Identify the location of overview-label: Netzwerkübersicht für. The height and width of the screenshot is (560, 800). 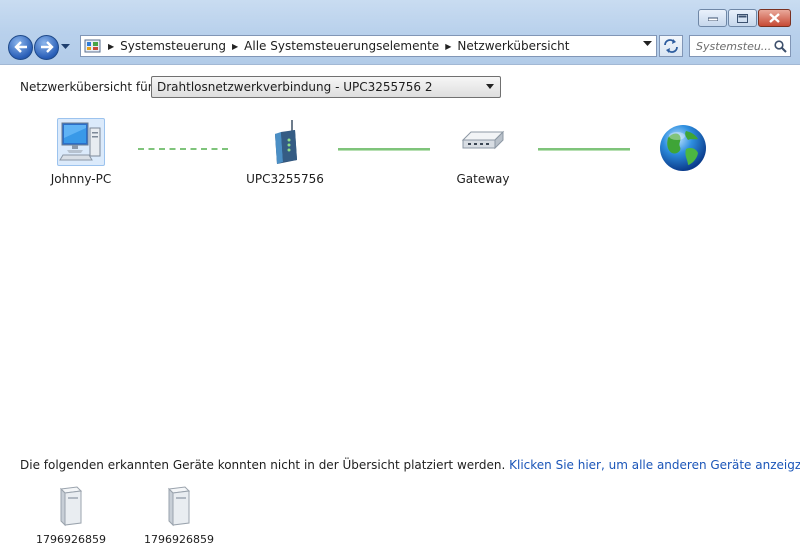
(86, 87).